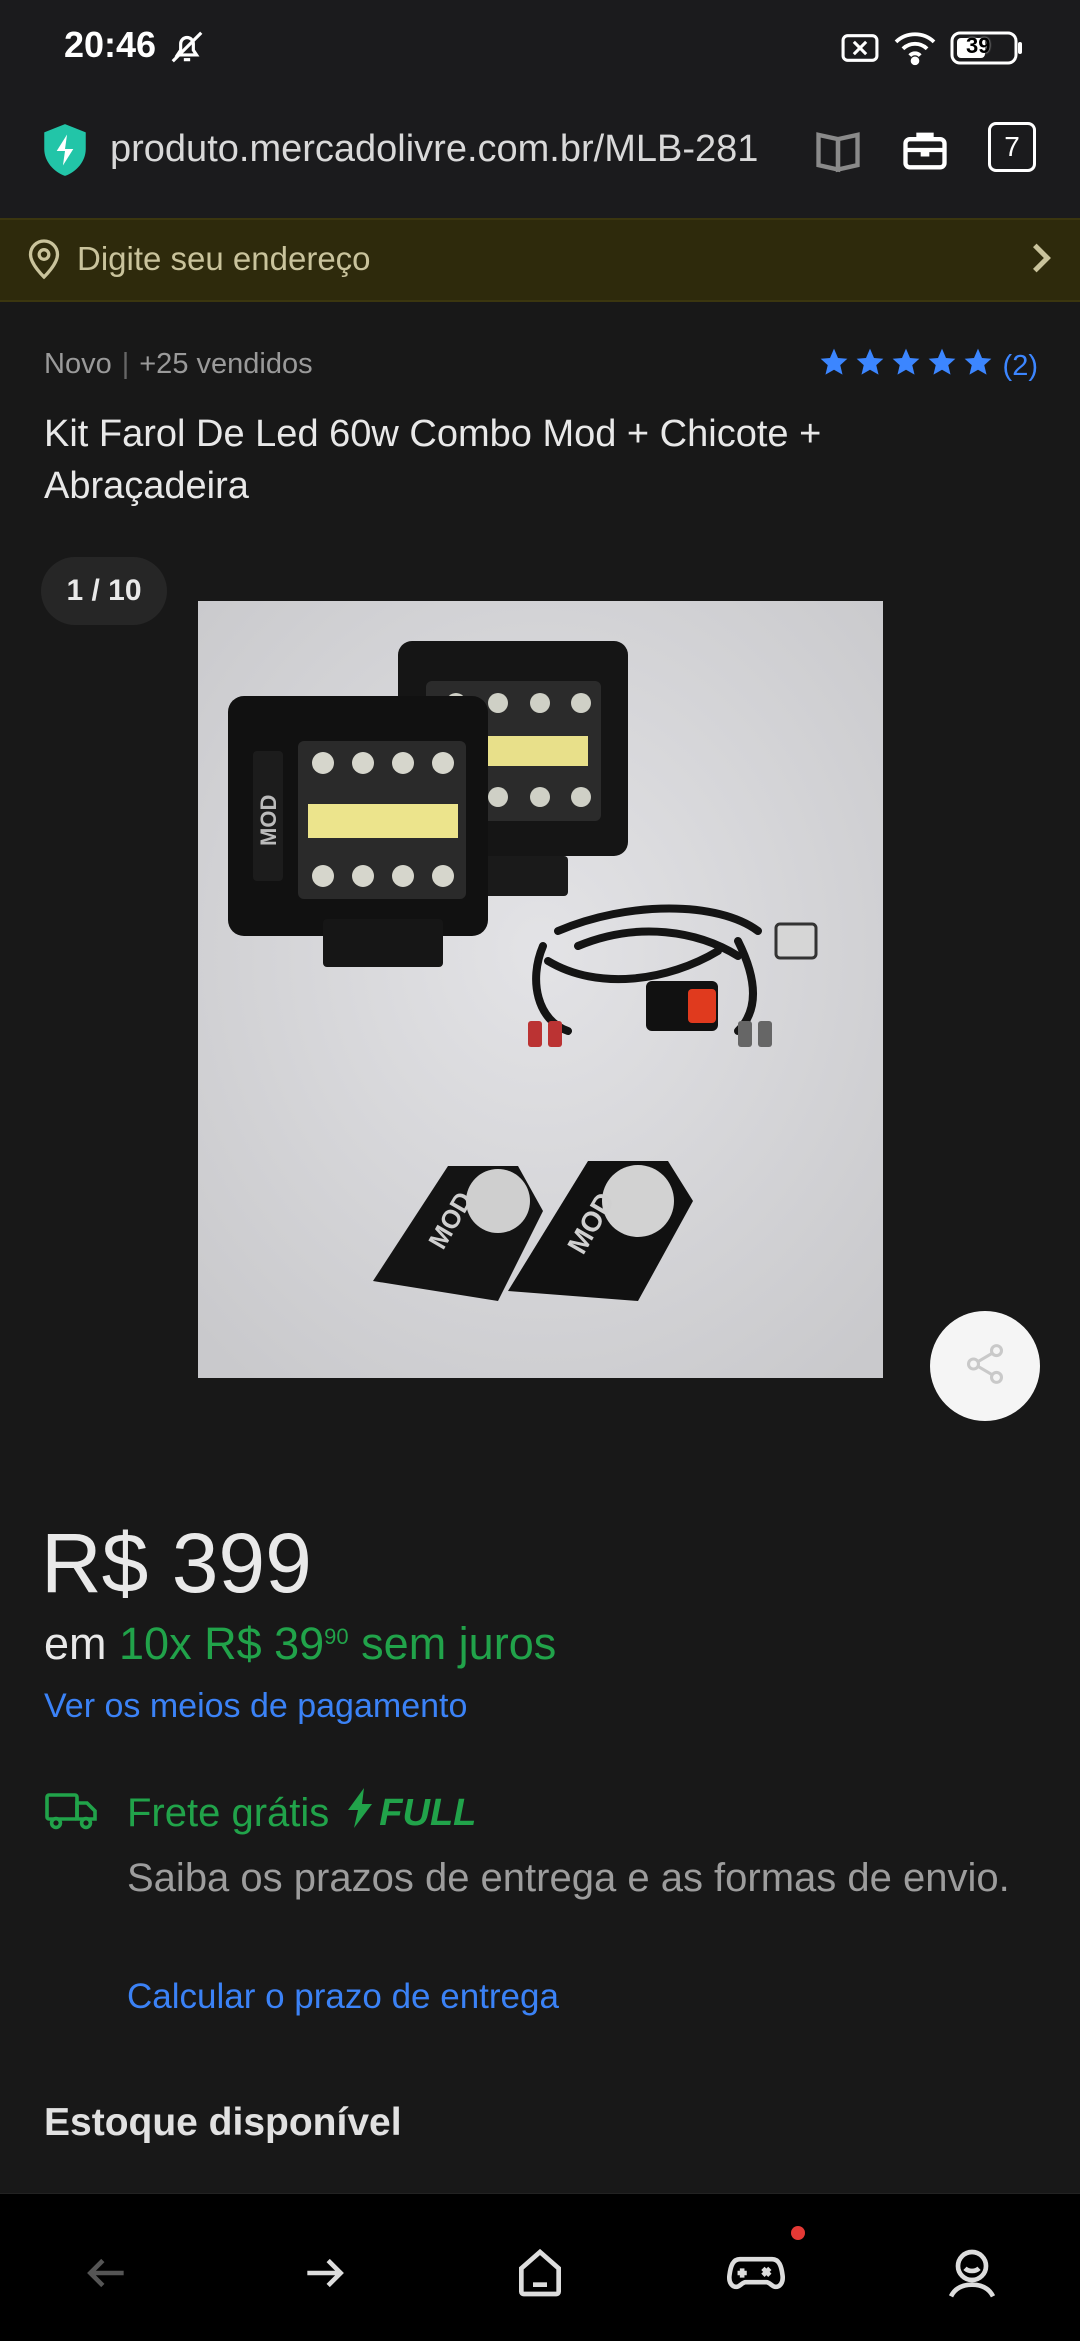  Describe the element at coordinates (336, 1636) in the screenshot. I see `installment-cents: 90` at that location.